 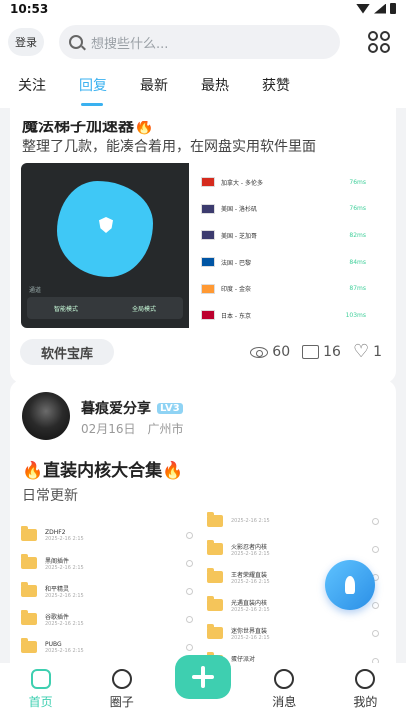 What do you see at coordinates (40, 702) in the screenshot?
I see `nav-home-label: 首页` at bounding box center [40, 702].